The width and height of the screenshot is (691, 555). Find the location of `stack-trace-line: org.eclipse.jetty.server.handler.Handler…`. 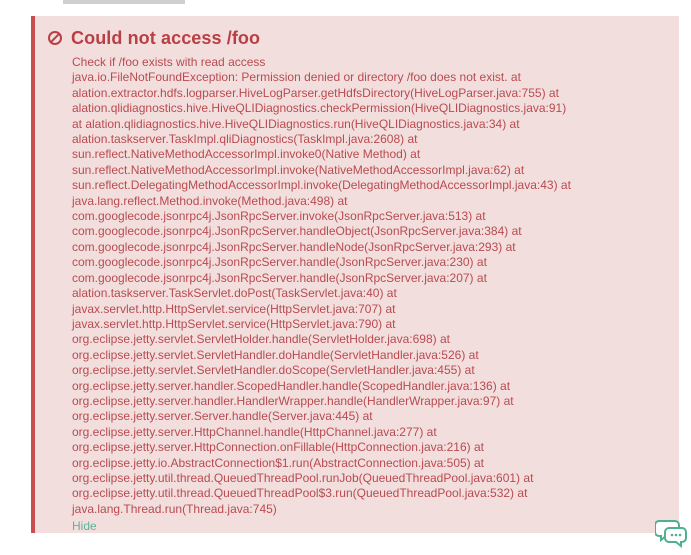

stack-trace-line: org.eclipse.jetty.server.handler.Handler… is located at coordinates (293, 400).